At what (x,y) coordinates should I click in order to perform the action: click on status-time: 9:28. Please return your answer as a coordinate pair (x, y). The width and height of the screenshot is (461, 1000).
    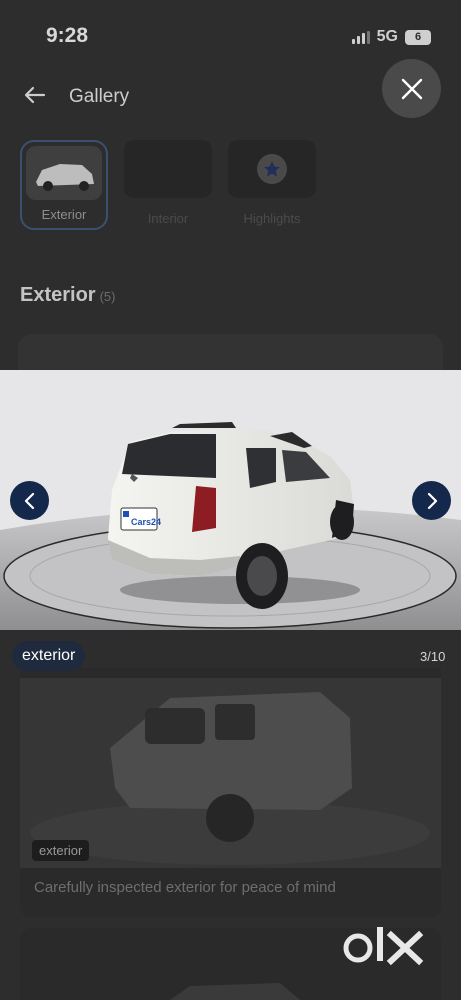
    Looking at the image, I should click on (67, 35).